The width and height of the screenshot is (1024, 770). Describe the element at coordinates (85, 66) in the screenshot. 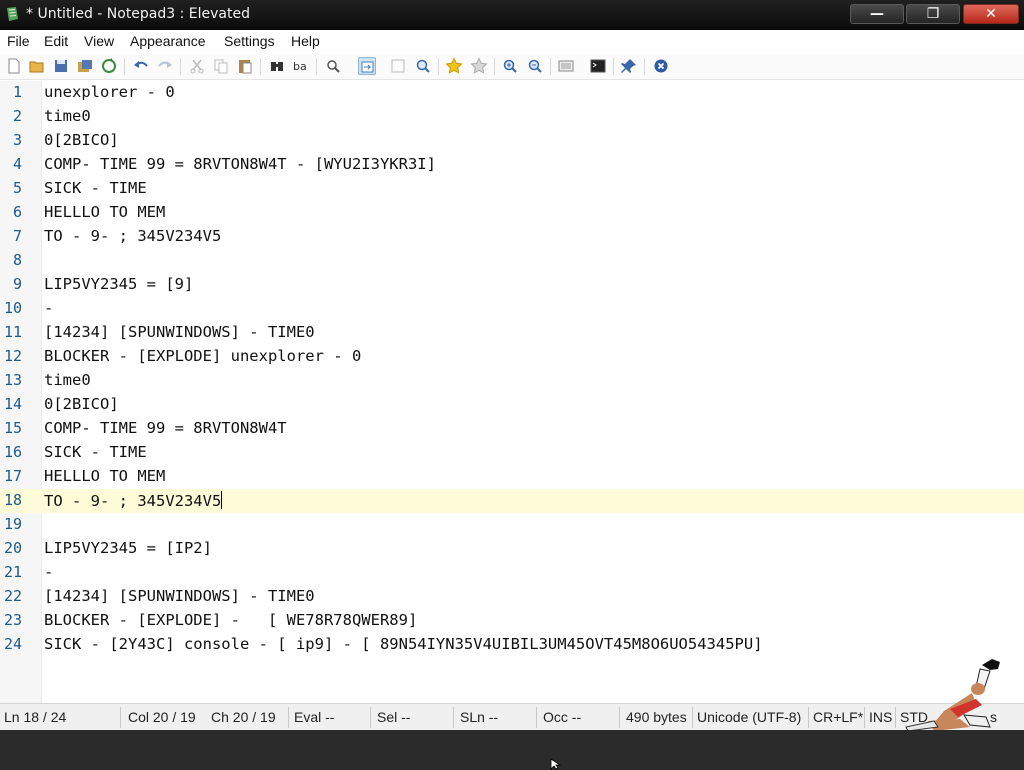

I see `save-as-icon` at that location.